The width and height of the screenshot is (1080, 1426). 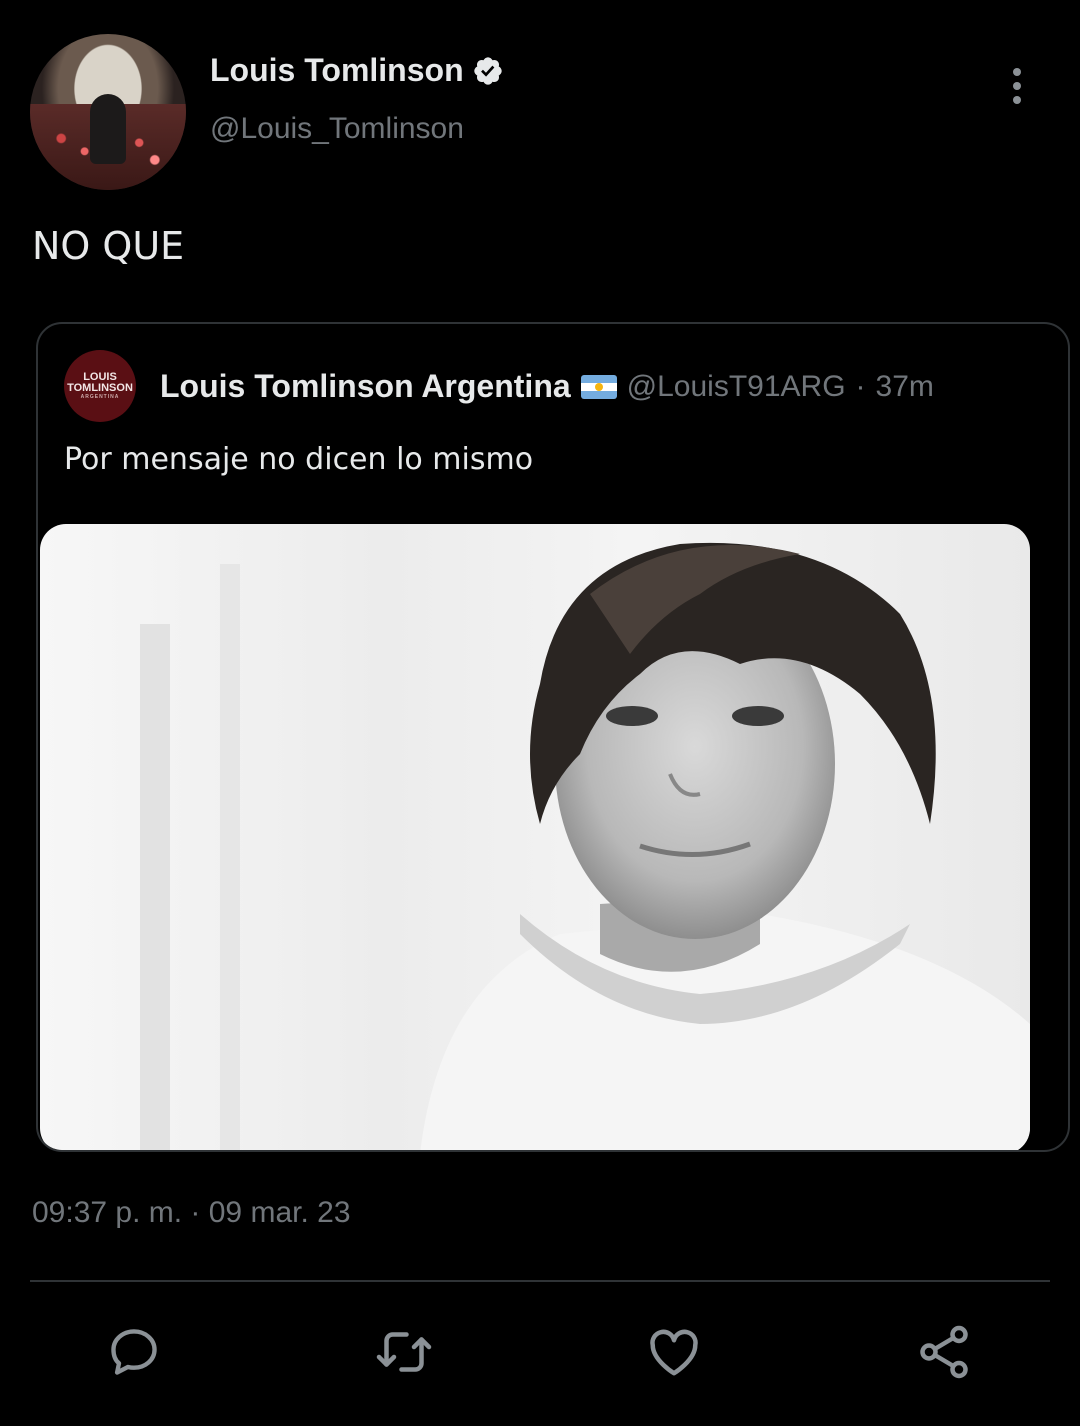 I want to click on quoted-avatar-line1: LOUIS, so click(x=100, y=376).